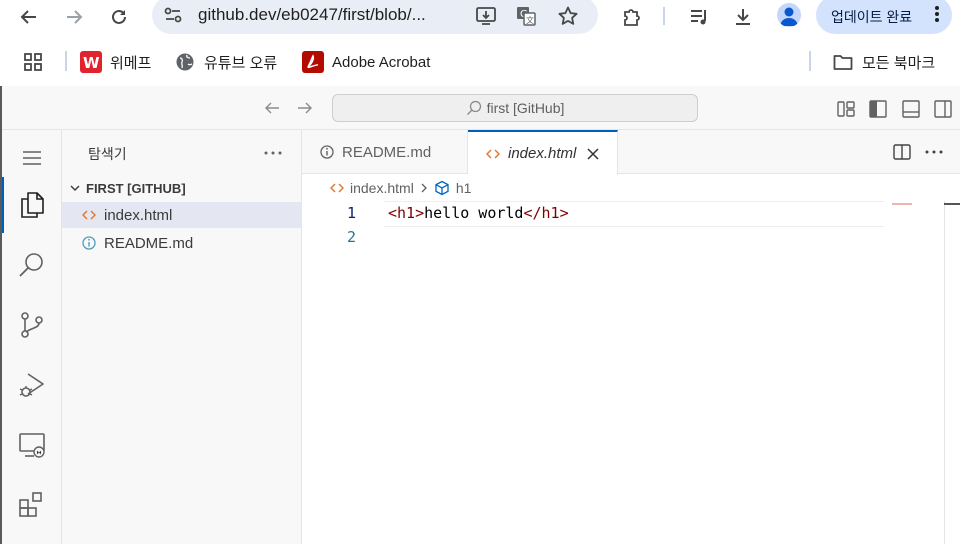 The width and height of the screenshot is (960, 544). What do you see at coordinates (911, 109) in the screenshot?
I see `toggle-panel-icon` at bounding box center [911, 109].